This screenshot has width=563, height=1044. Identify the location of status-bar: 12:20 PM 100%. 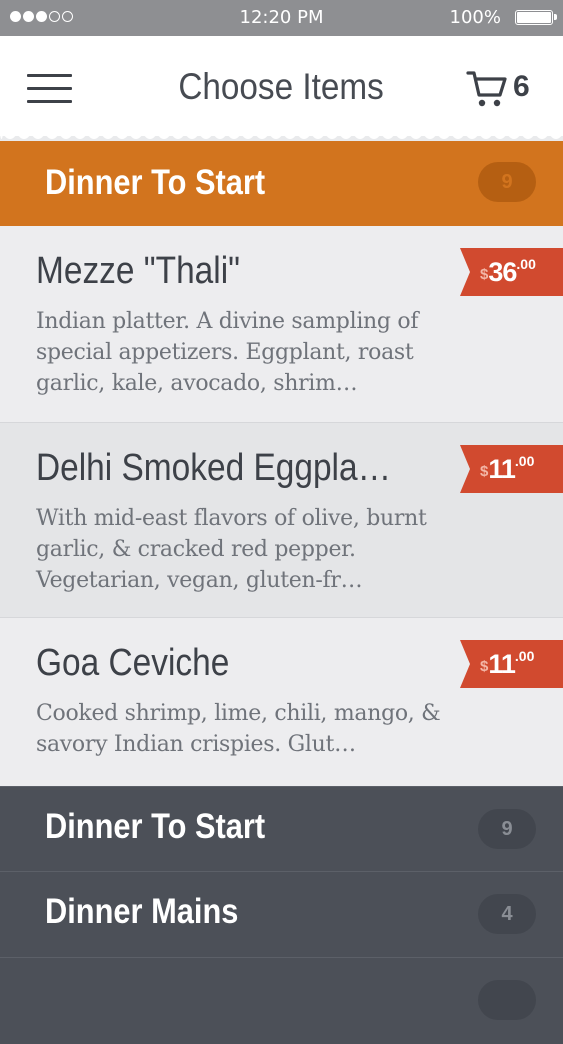
(281, 18).